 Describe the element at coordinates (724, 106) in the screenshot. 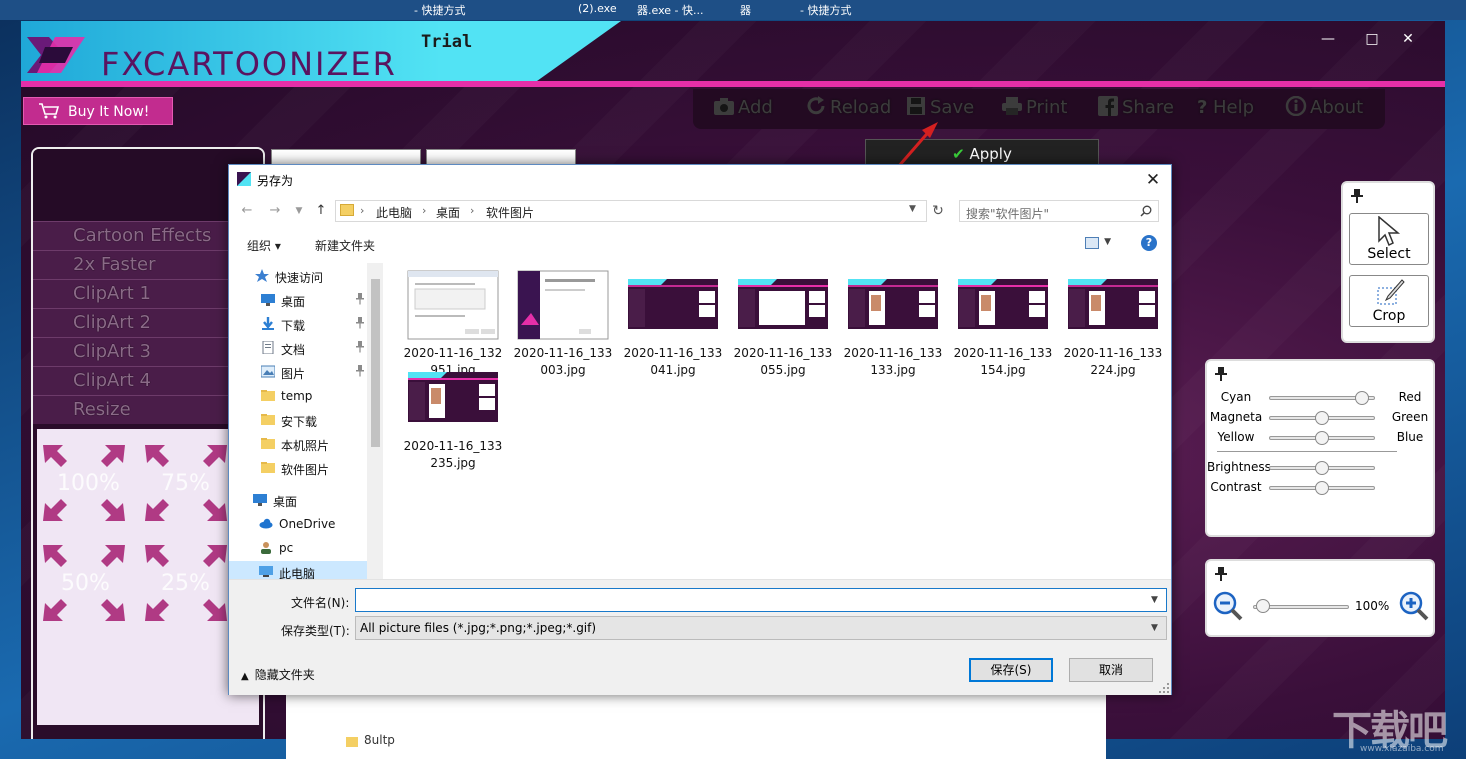

I see `camera-plus-icon` at that location.